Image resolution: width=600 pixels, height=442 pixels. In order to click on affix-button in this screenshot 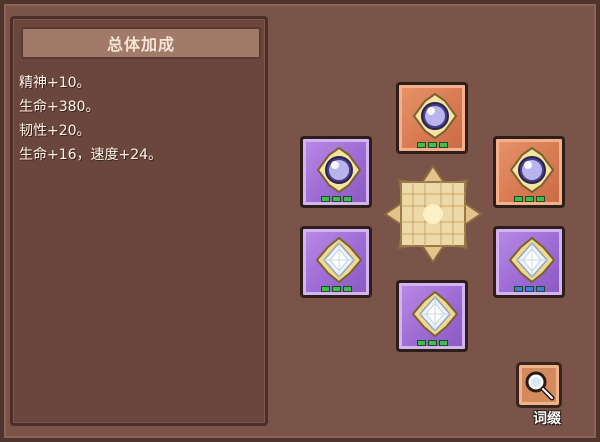, I will do `click(539, 385)`.